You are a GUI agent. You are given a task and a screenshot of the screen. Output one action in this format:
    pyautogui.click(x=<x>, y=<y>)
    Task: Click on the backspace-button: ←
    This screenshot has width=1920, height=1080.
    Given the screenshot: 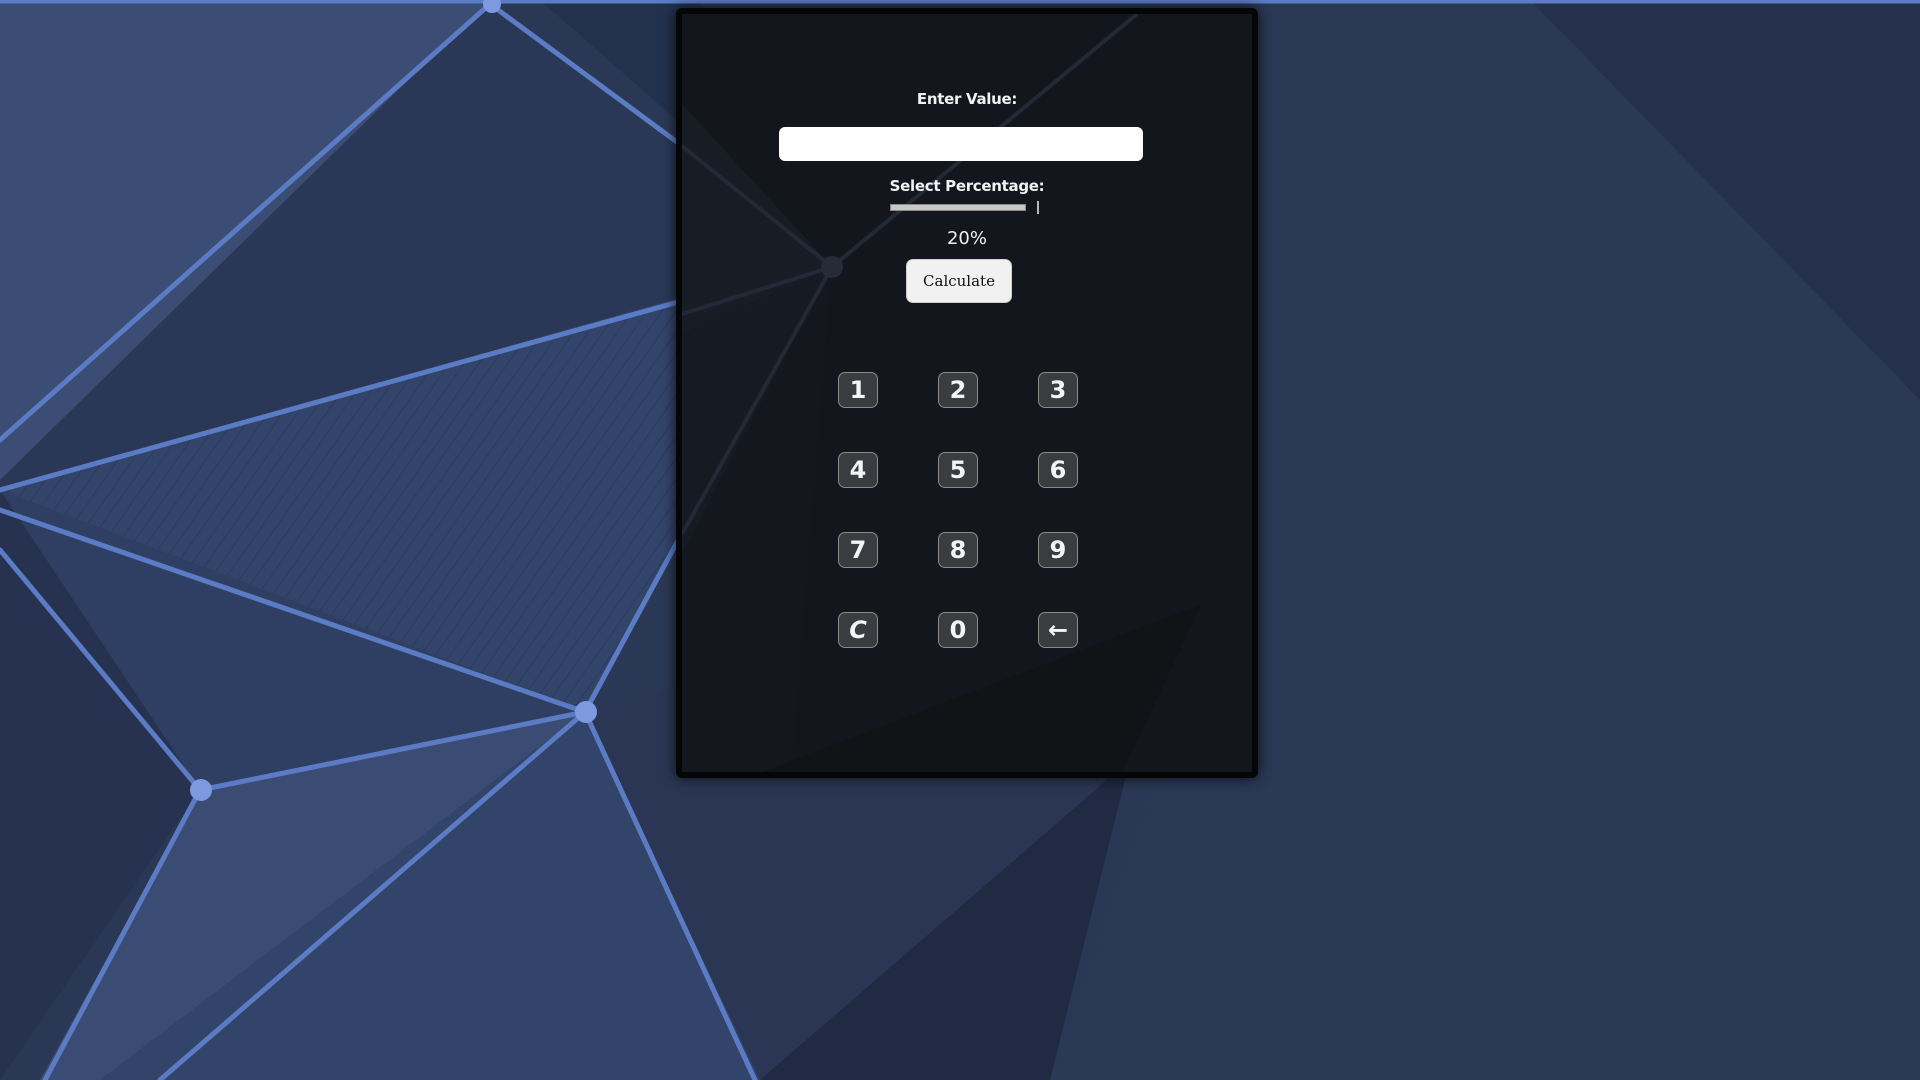 What is the action you would take?
    pyautogui.click(x=1058, y=630)
    